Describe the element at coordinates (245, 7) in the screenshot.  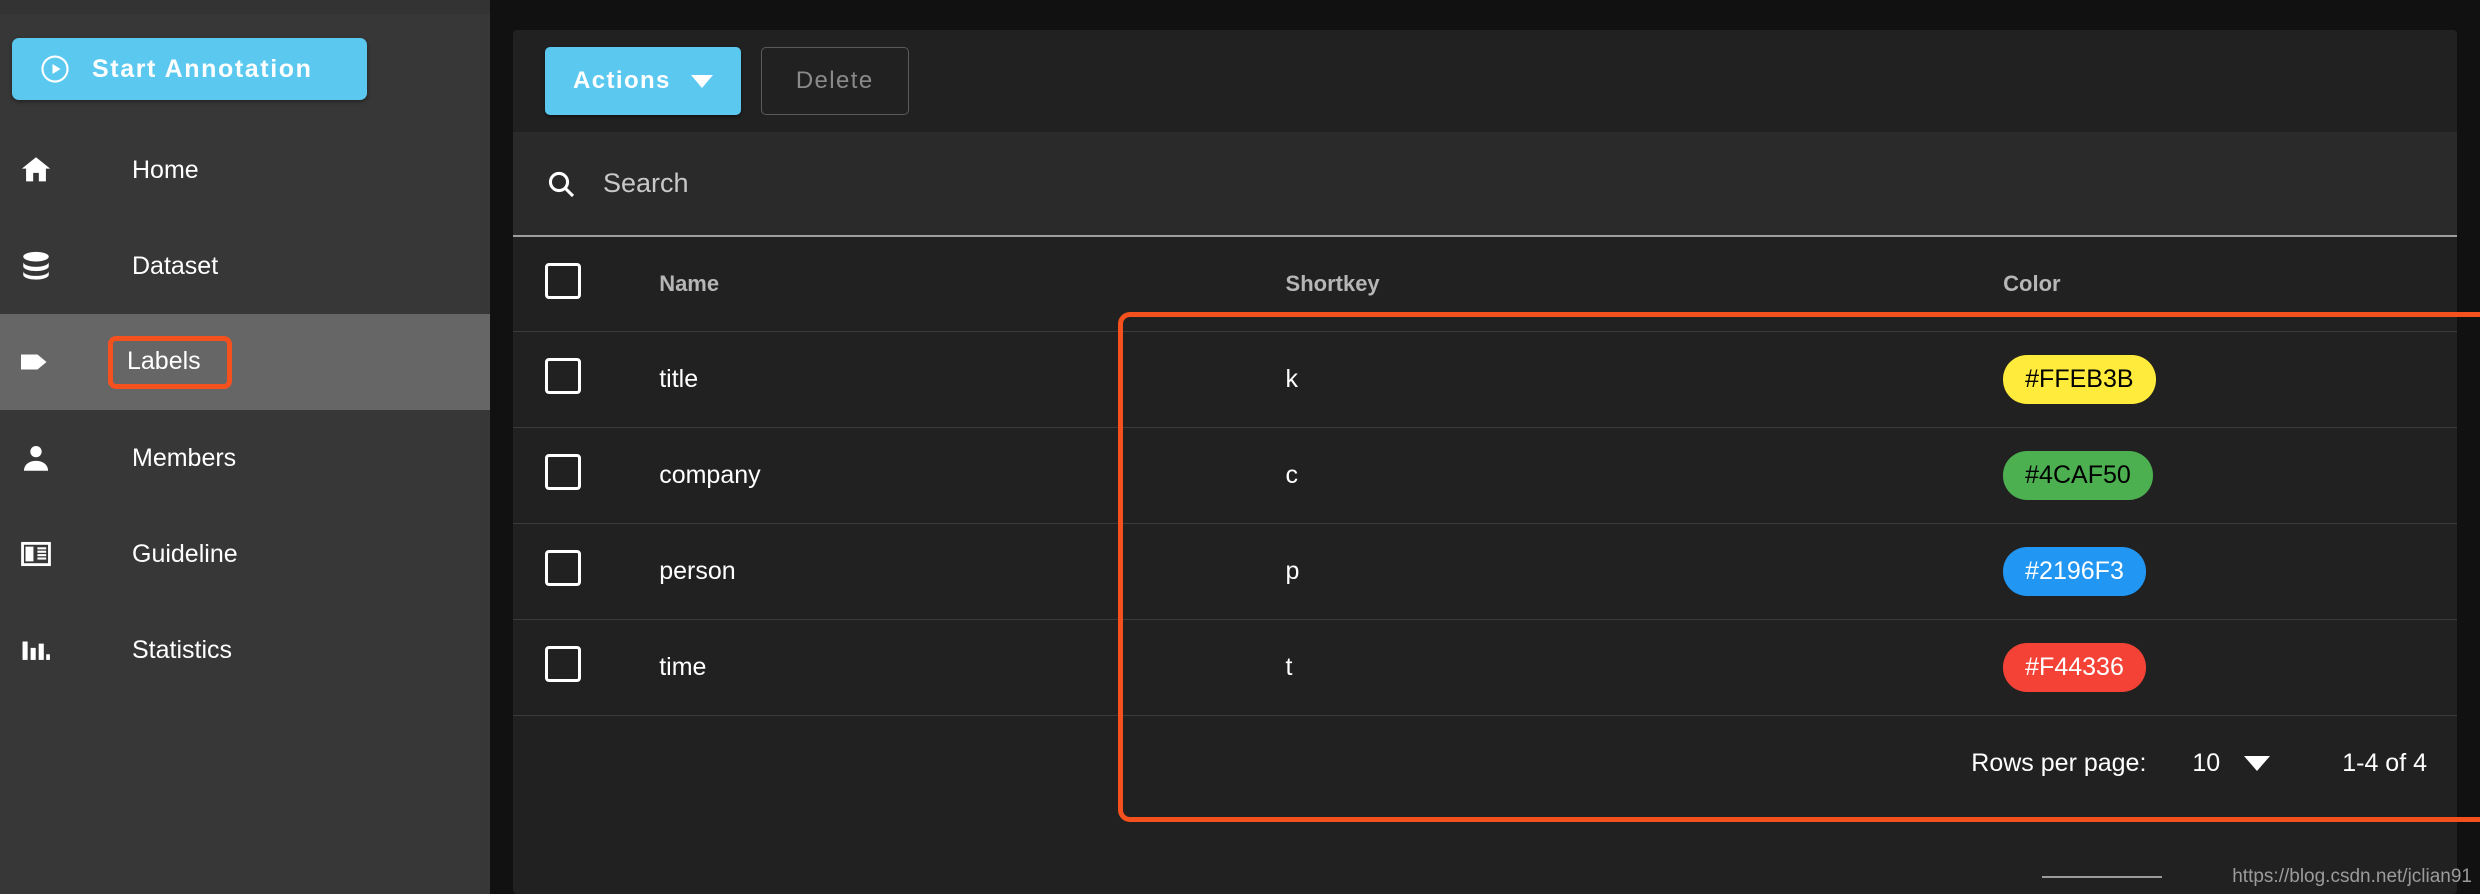
I see `sidebar-top-strip` at that location.